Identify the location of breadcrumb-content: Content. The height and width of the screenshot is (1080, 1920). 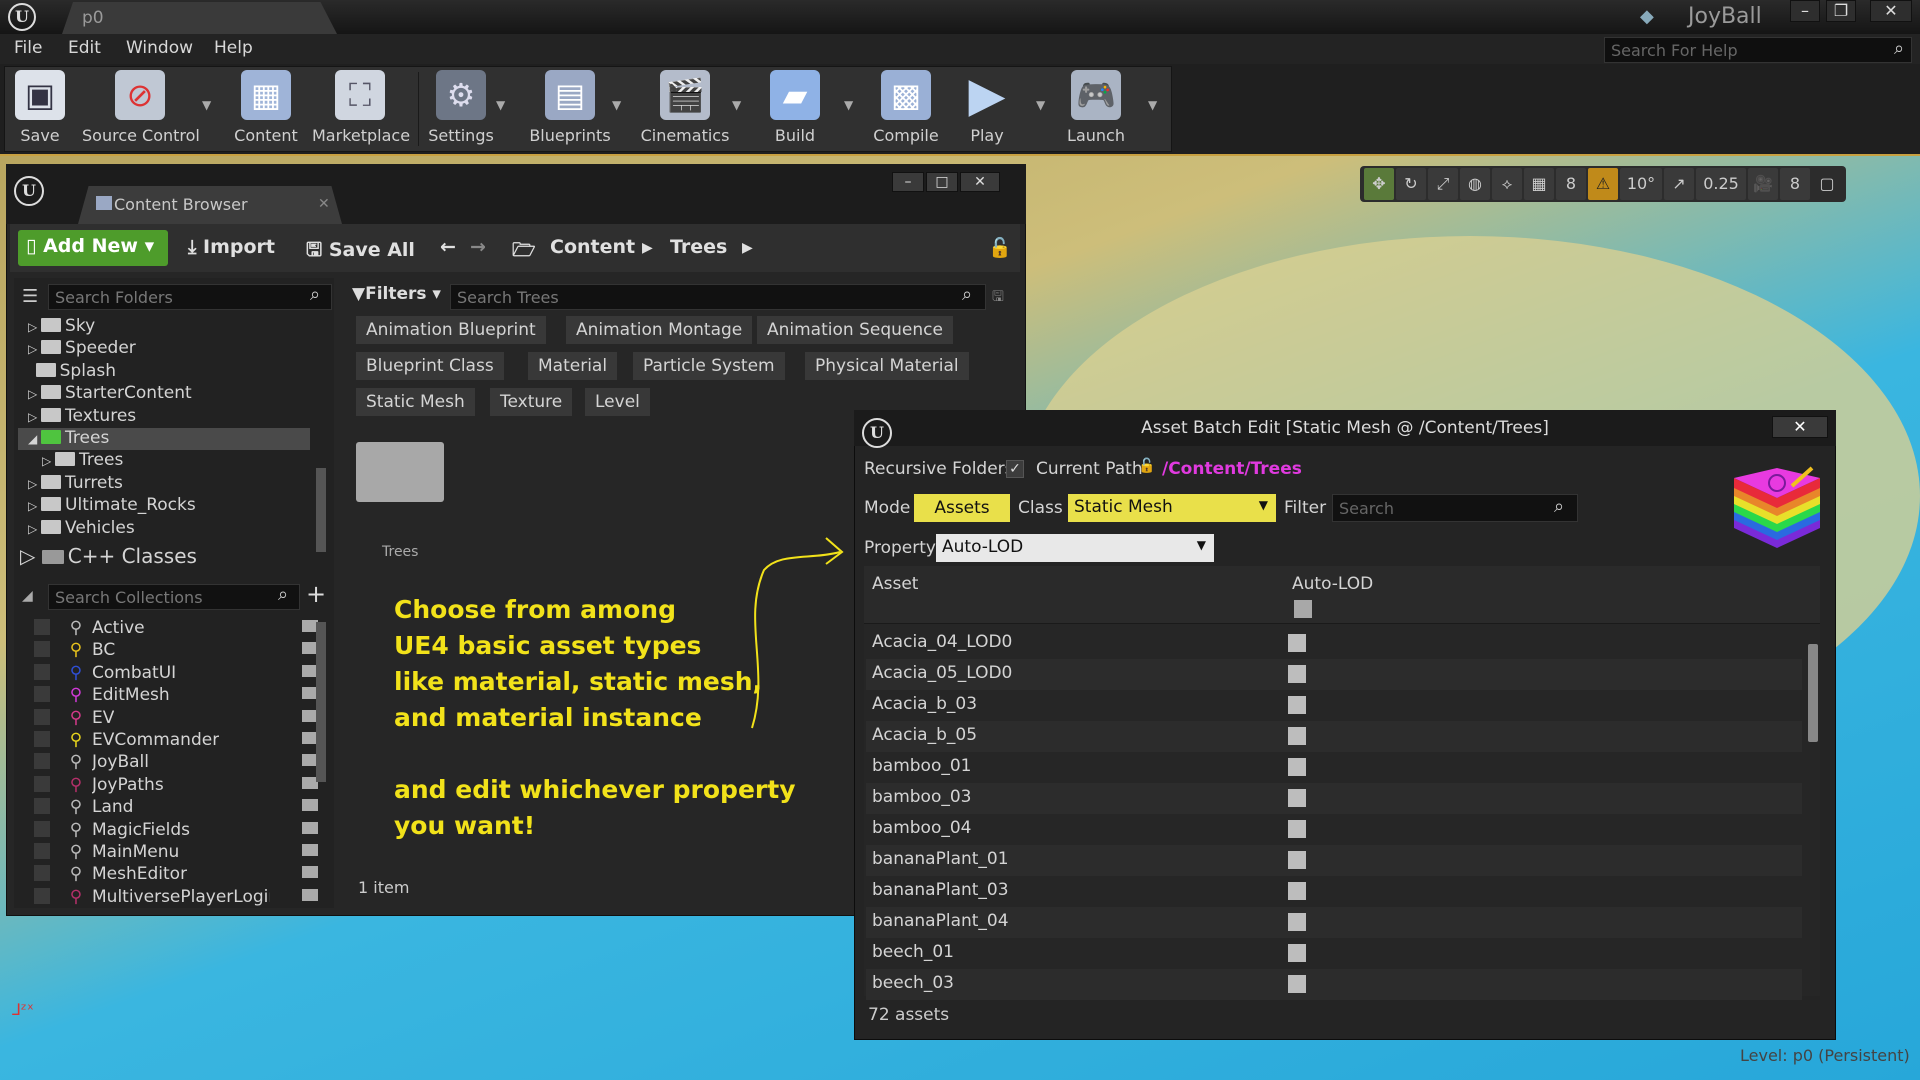
(592, 247).